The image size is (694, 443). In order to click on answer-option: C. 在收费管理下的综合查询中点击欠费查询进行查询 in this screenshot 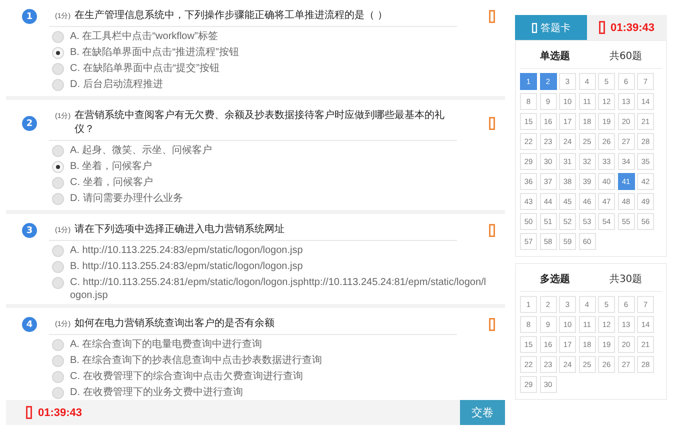, I will do `click(273, 378)`.